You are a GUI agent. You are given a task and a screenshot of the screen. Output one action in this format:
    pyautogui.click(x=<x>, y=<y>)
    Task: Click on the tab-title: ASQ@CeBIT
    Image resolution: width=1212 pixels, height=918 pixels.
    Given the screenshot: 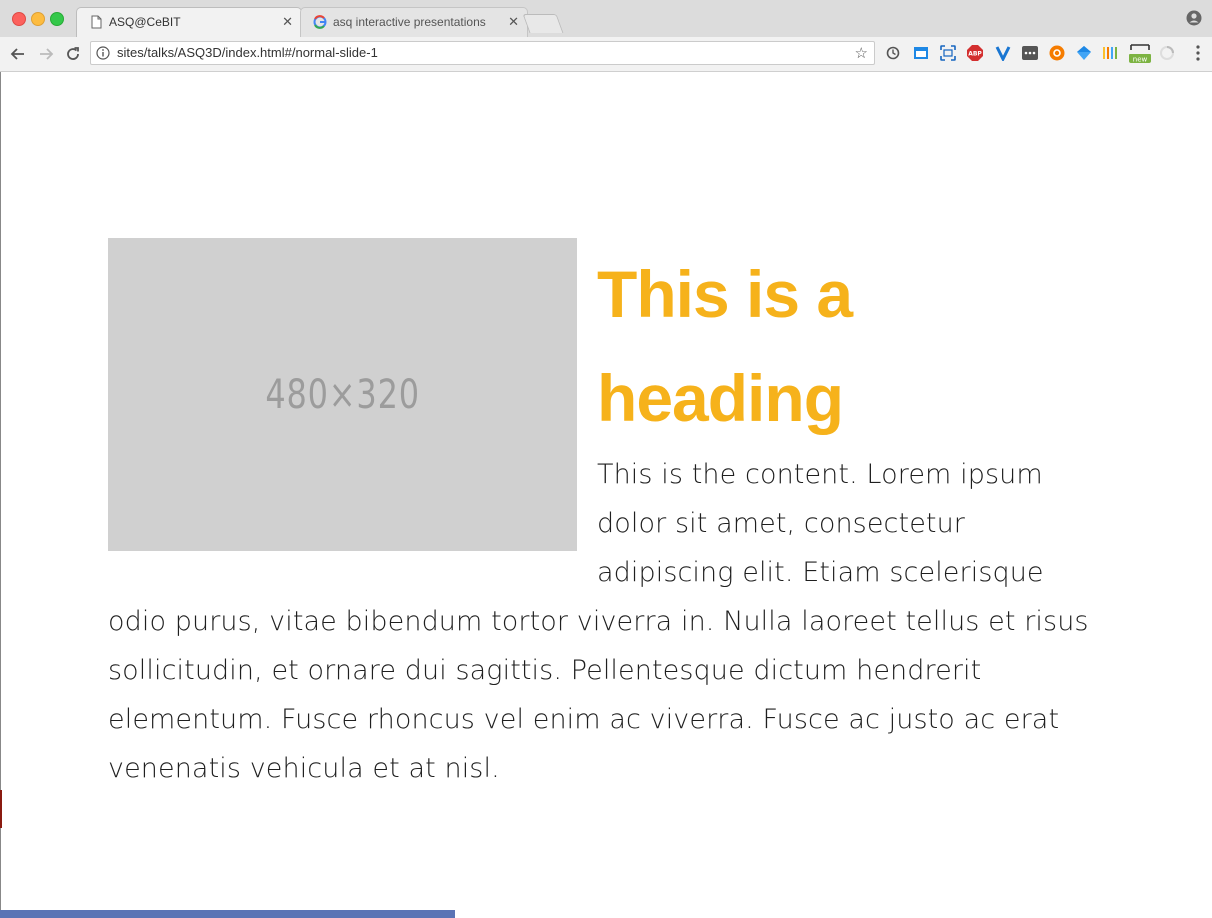 What is the action you would take?
    pyautogui.click(x=145, y=22)
    